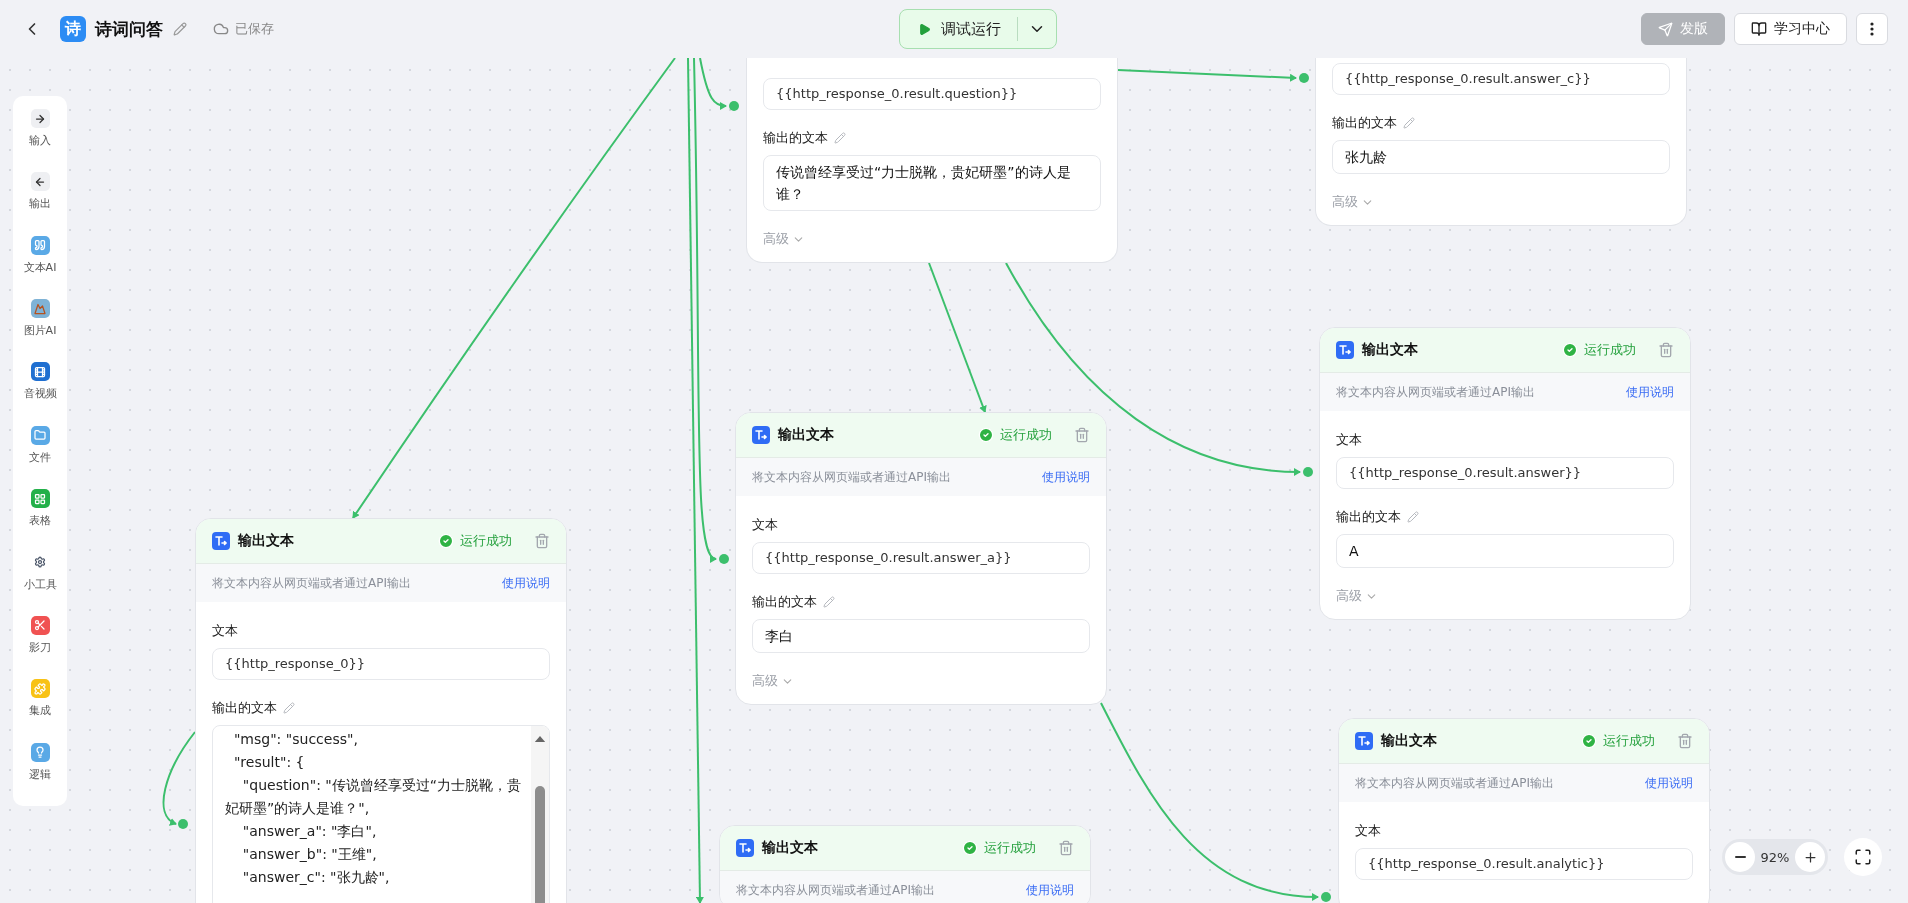  I want to click on code-line: "answer_b": "王维",, so click(309, 854).